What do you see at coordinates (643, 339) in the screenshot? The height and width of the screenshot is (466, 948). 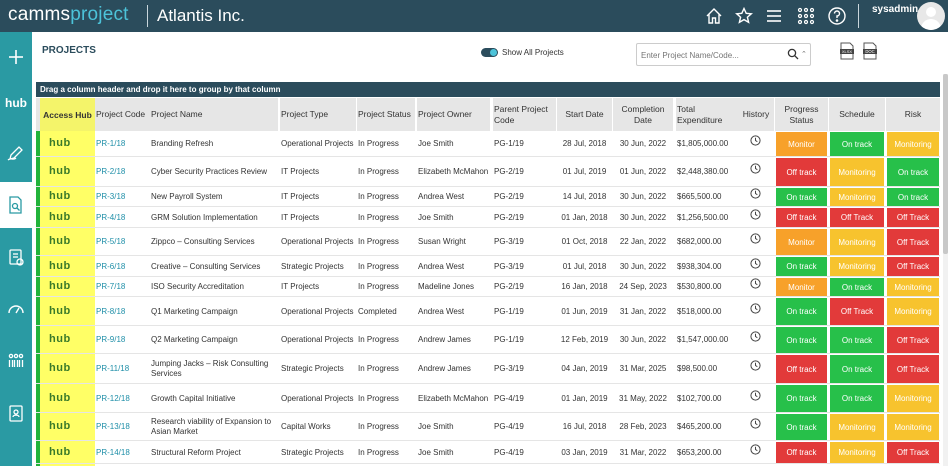 I see `cell-completion: 30 Jun, 2022` at bounding box center [643, 339].